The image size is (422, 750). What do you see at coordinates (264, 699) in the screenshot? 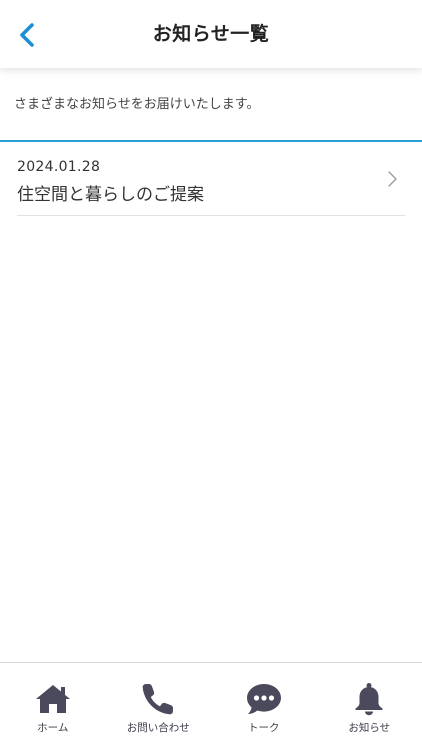
I see `chat-bubble-icon` at bounding box center [264, 699].